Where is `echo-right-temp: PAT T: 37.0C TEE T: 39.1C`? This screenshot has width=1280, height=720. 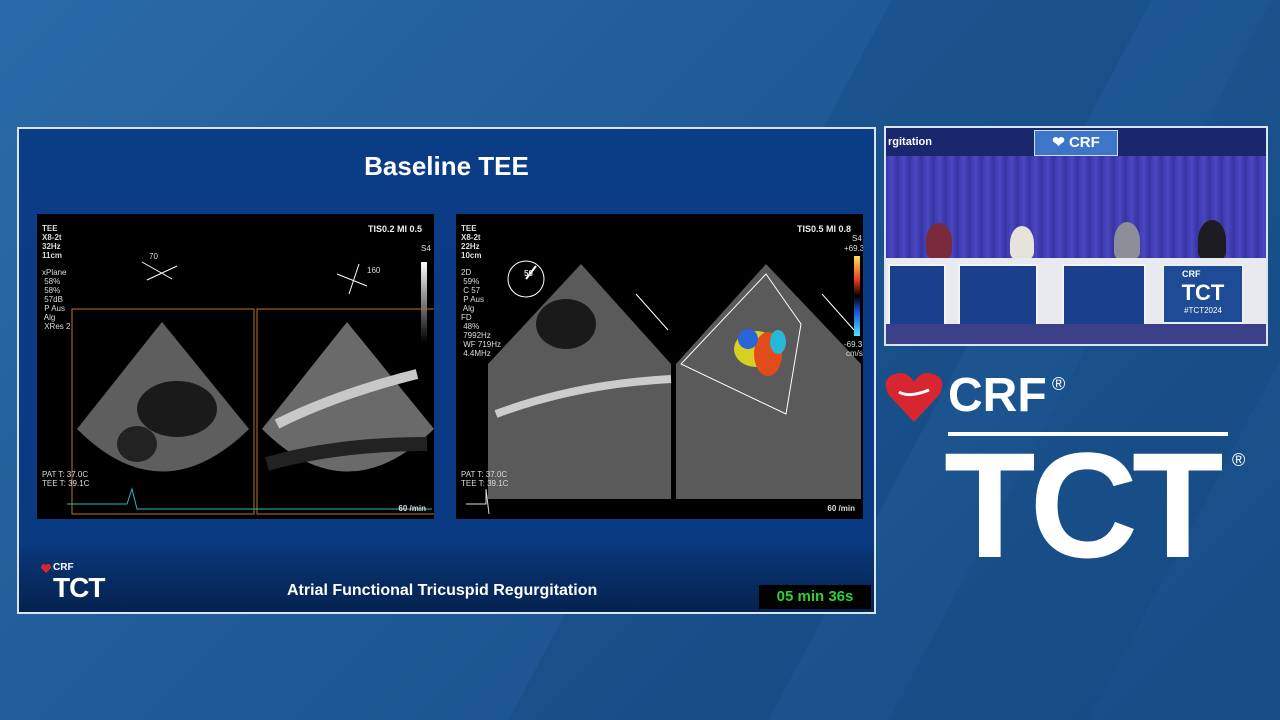
echo-right-temp: PAT T: 37.0C TEE T: 39.1C is located at coordinates (485, 479).